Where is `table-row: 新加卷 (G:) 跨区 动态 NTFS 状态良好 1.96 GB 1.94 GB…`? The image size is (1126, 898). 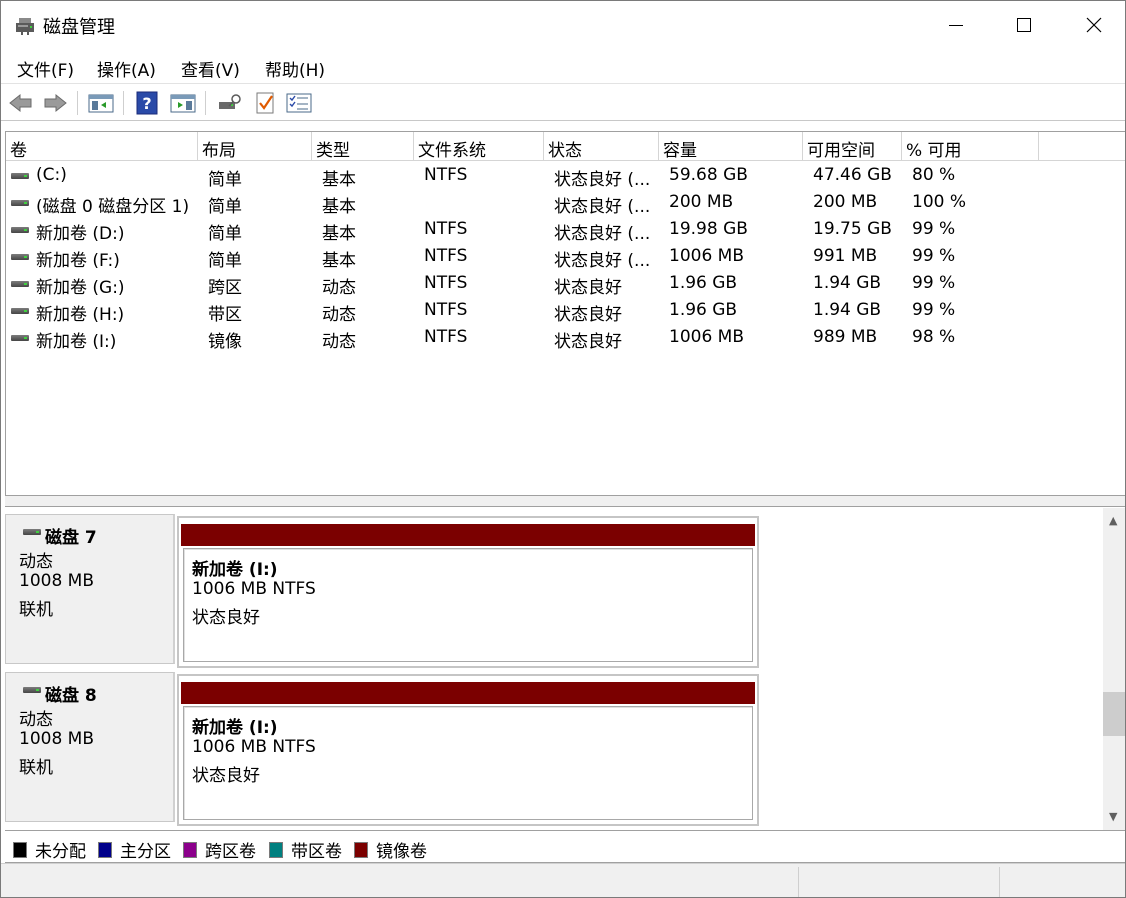
table-row: 新加卷 (G:) 跨区 动态 NTFS 状态良好 1.96 GB 1.94 GB… is located at coordinates (565, 284).